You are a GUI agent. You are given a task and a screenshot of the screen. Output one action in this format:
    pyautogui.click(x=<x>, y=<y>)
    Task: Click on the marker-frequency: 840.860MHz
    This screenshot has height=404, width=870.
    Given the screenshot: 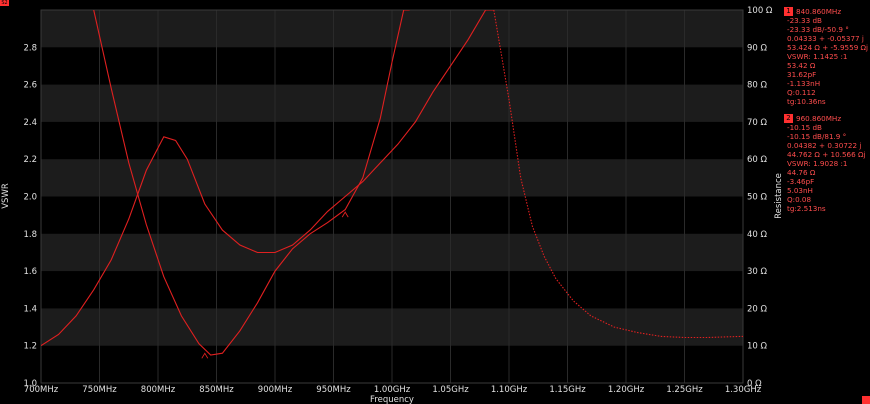 What is the action you would take?
    pyautogui.click(x=819, y=11)
    